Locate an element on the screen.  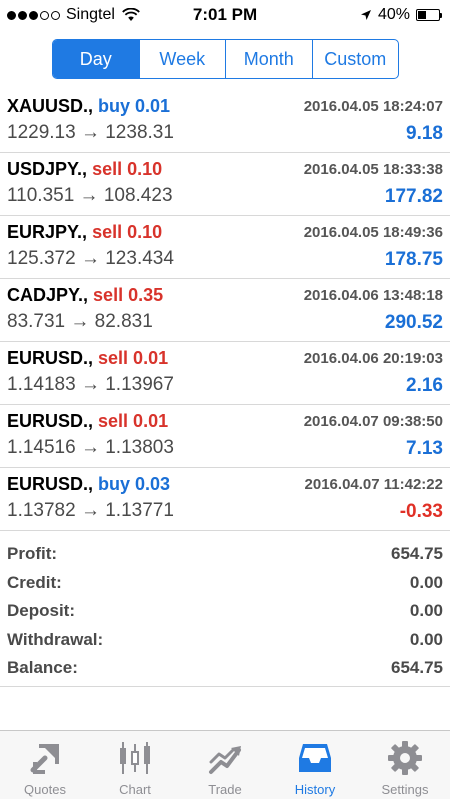
trade-time: 2016.04.05 18:49:36 is located at coordinates (373, 232).